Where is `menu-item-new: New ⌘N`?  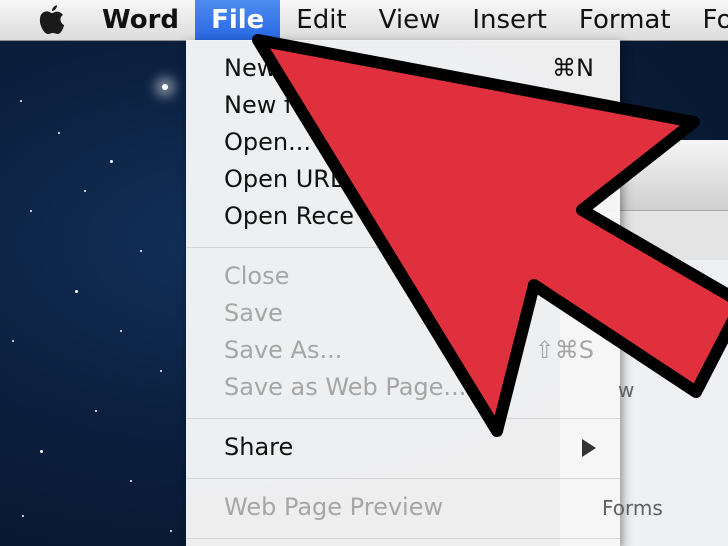
menu-item-new: New ⌘N is located at coordinates (403, 68).